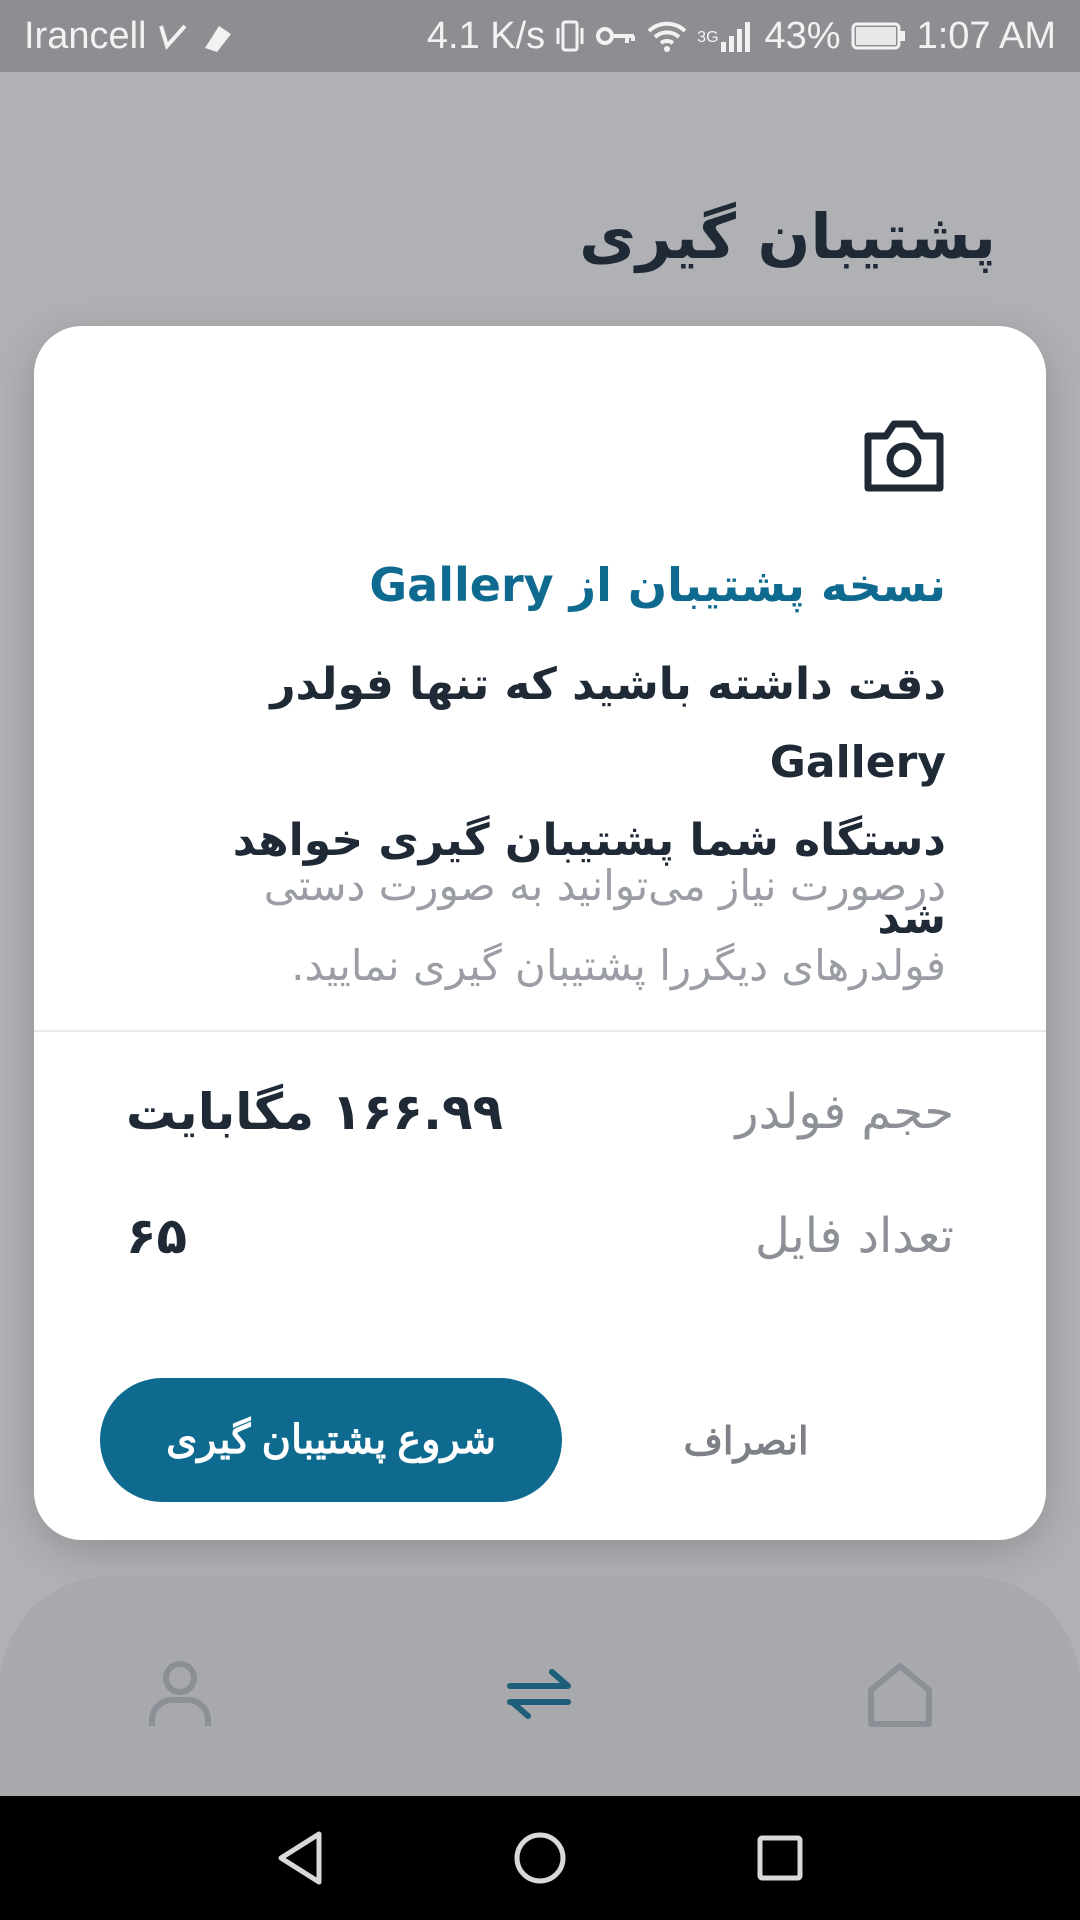 The image size is (1080, 1920). I want to click on battery-icon, so click(879, 36).